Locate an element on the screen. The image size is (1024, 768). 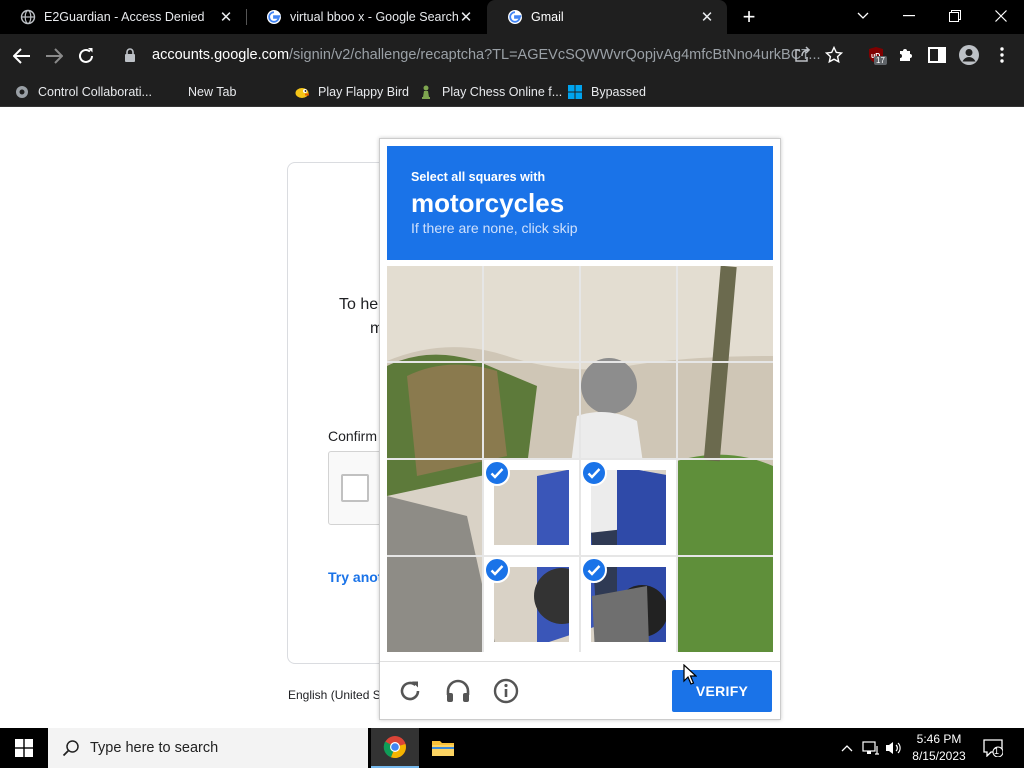
reload-challenge-icon is located at coordinates (410, 691).